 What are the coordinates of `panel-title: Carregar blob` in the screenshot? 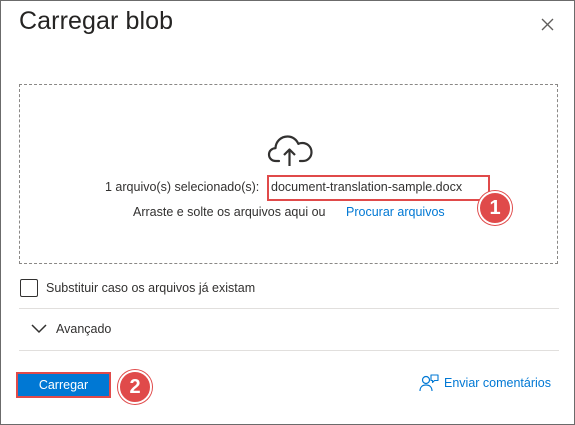 It's located at (96, 21).